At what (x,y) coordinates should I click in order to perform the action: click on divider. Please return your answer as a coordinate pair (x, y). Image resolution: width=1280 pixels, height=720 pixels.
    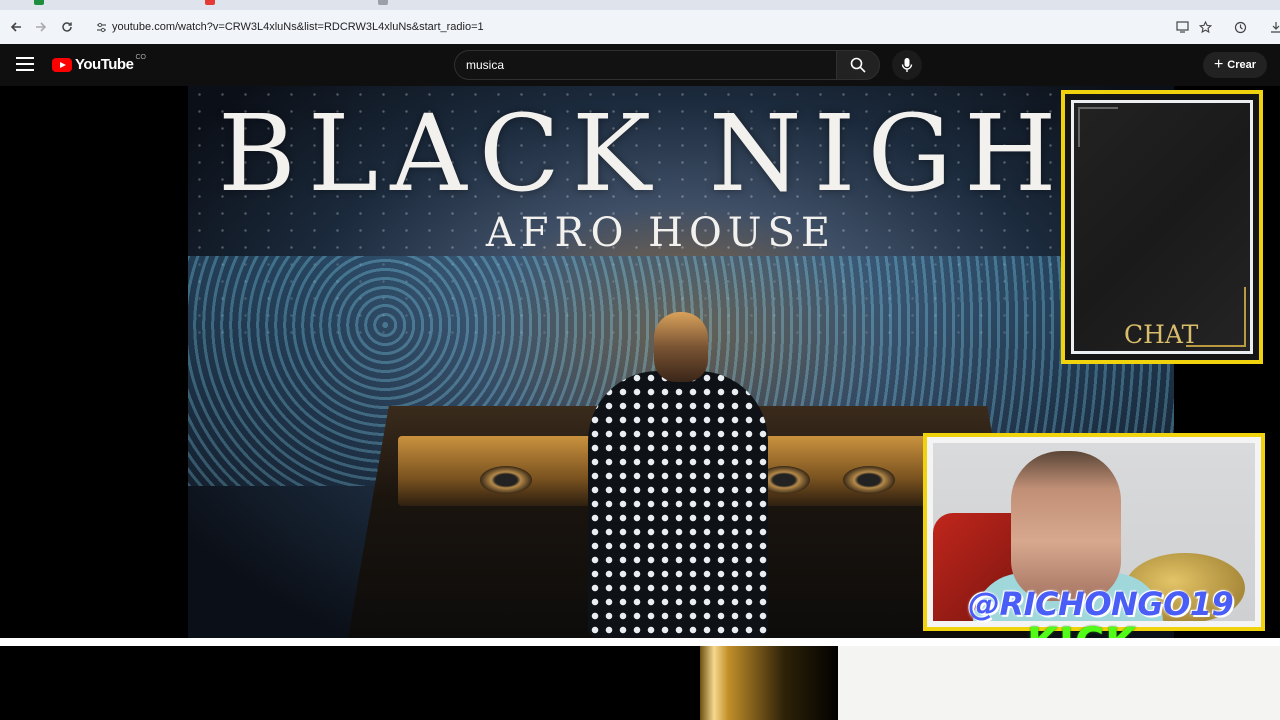
    Looking at the image, I should click on (640, 642).